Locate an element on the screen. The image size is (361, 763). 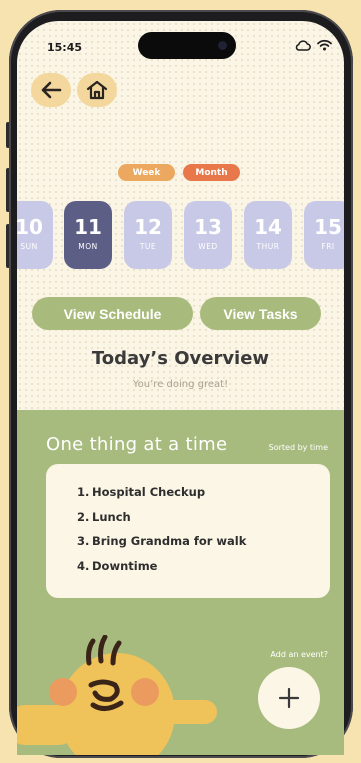
day-name: FRI is located at coordinates (328, 246).